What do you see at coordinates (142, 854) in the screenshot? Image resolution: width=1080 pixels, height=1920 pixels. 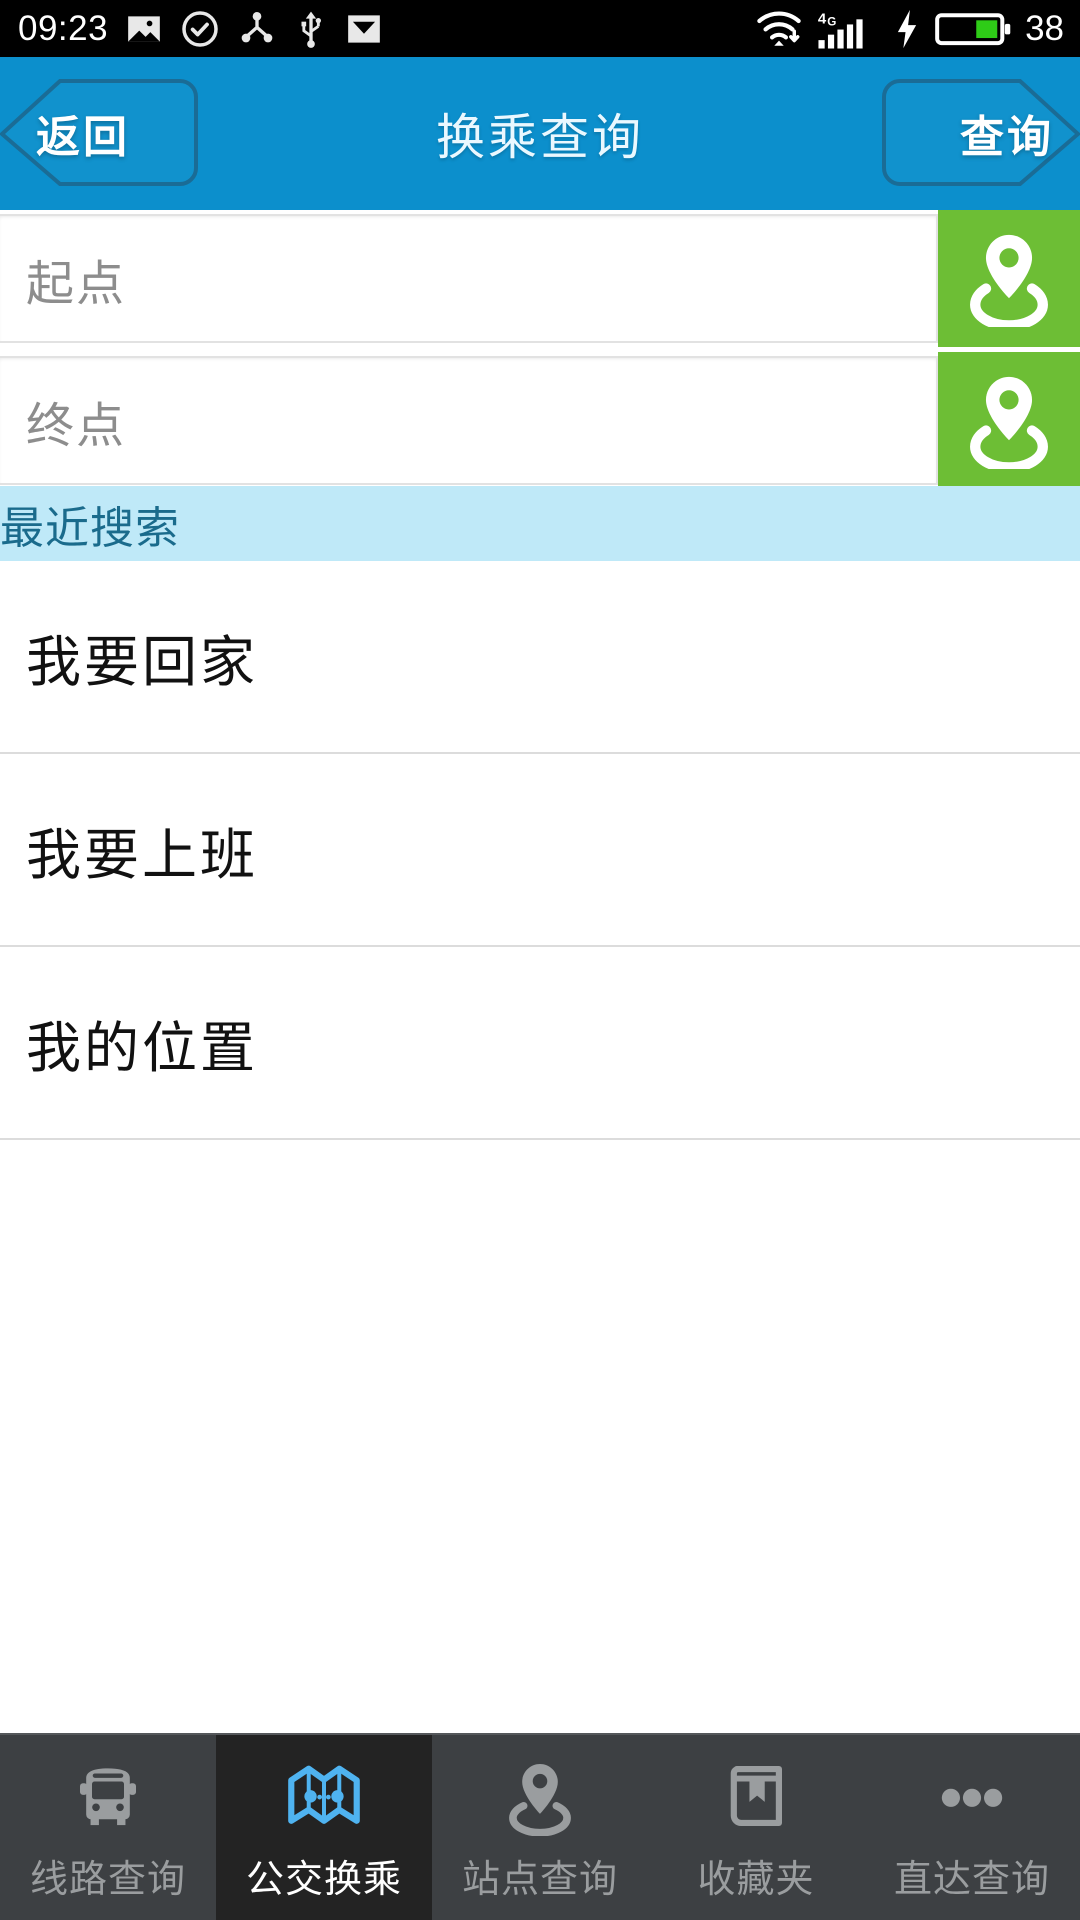 I see `list-item-label: 我要上班` at bounding box center [142, 854].